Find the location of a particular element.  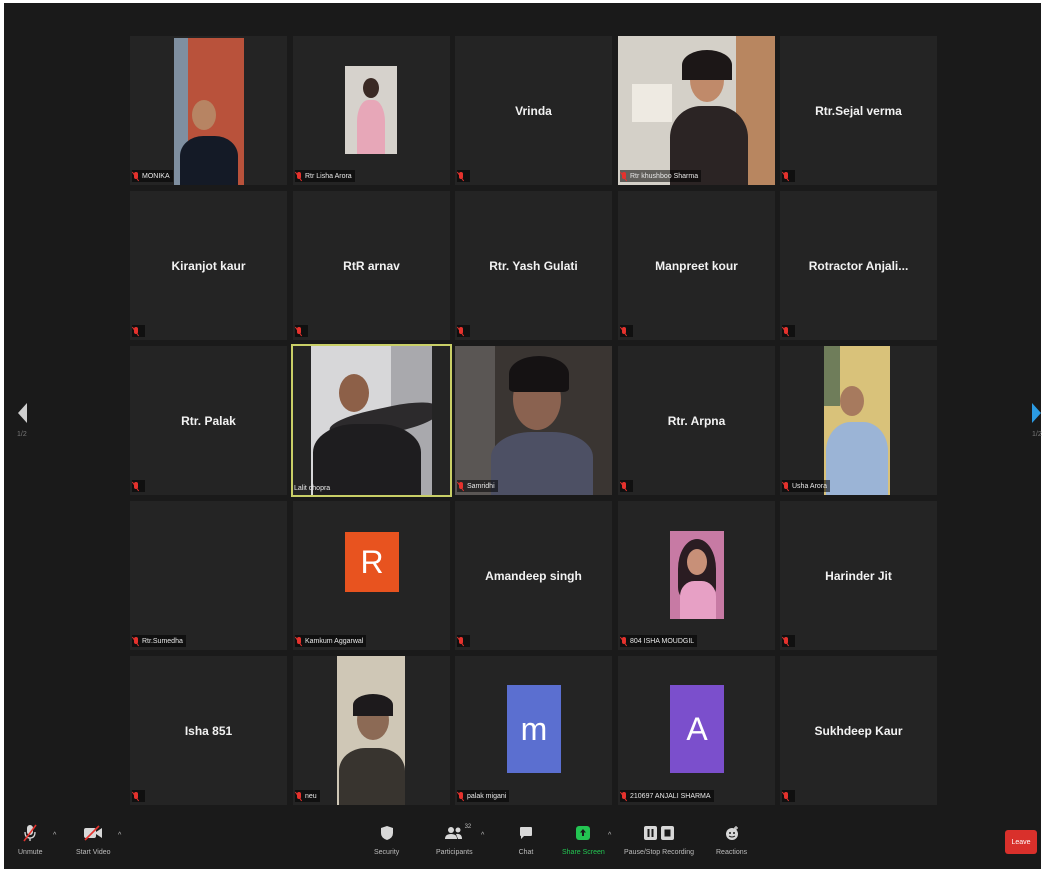

participants-button: 32 Participants is located at coordinates (454, 839).